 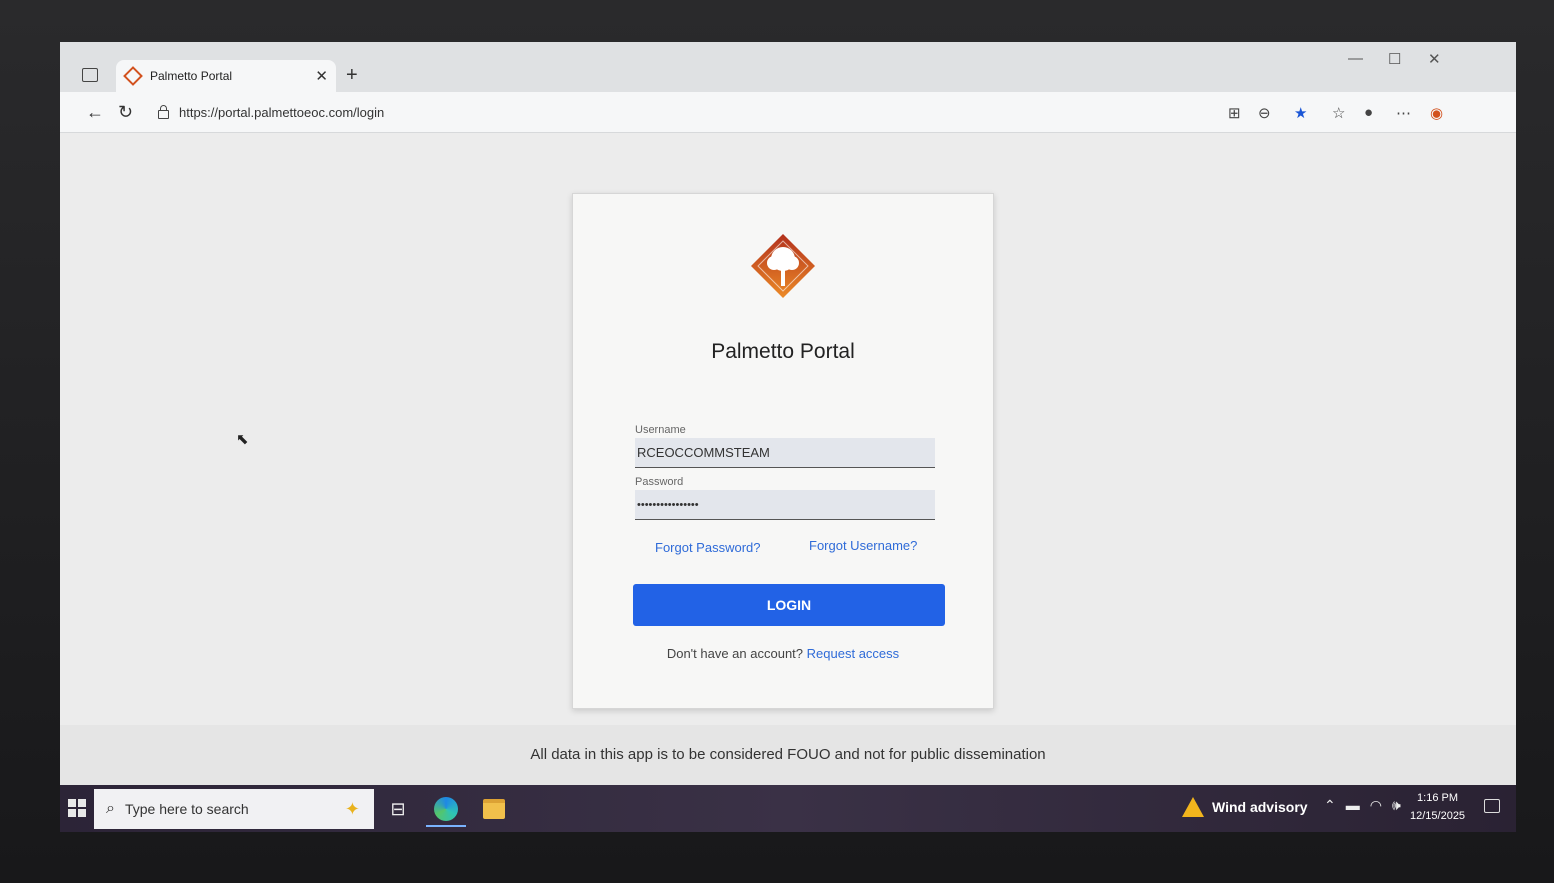 What do you see at coordinates (1492, 806) in the screenshot?
I see `notification-icon` at bounding box center [1492, 806].